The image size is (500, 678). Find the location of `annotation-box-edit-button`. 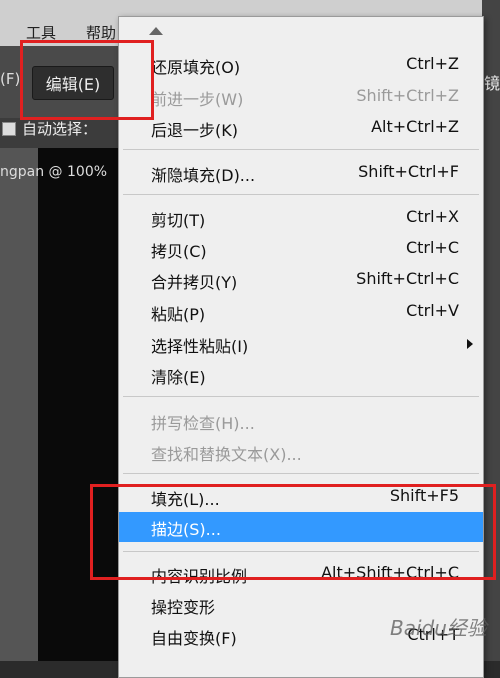

annotation-box-edit-button is located at coordinates (87, 80).